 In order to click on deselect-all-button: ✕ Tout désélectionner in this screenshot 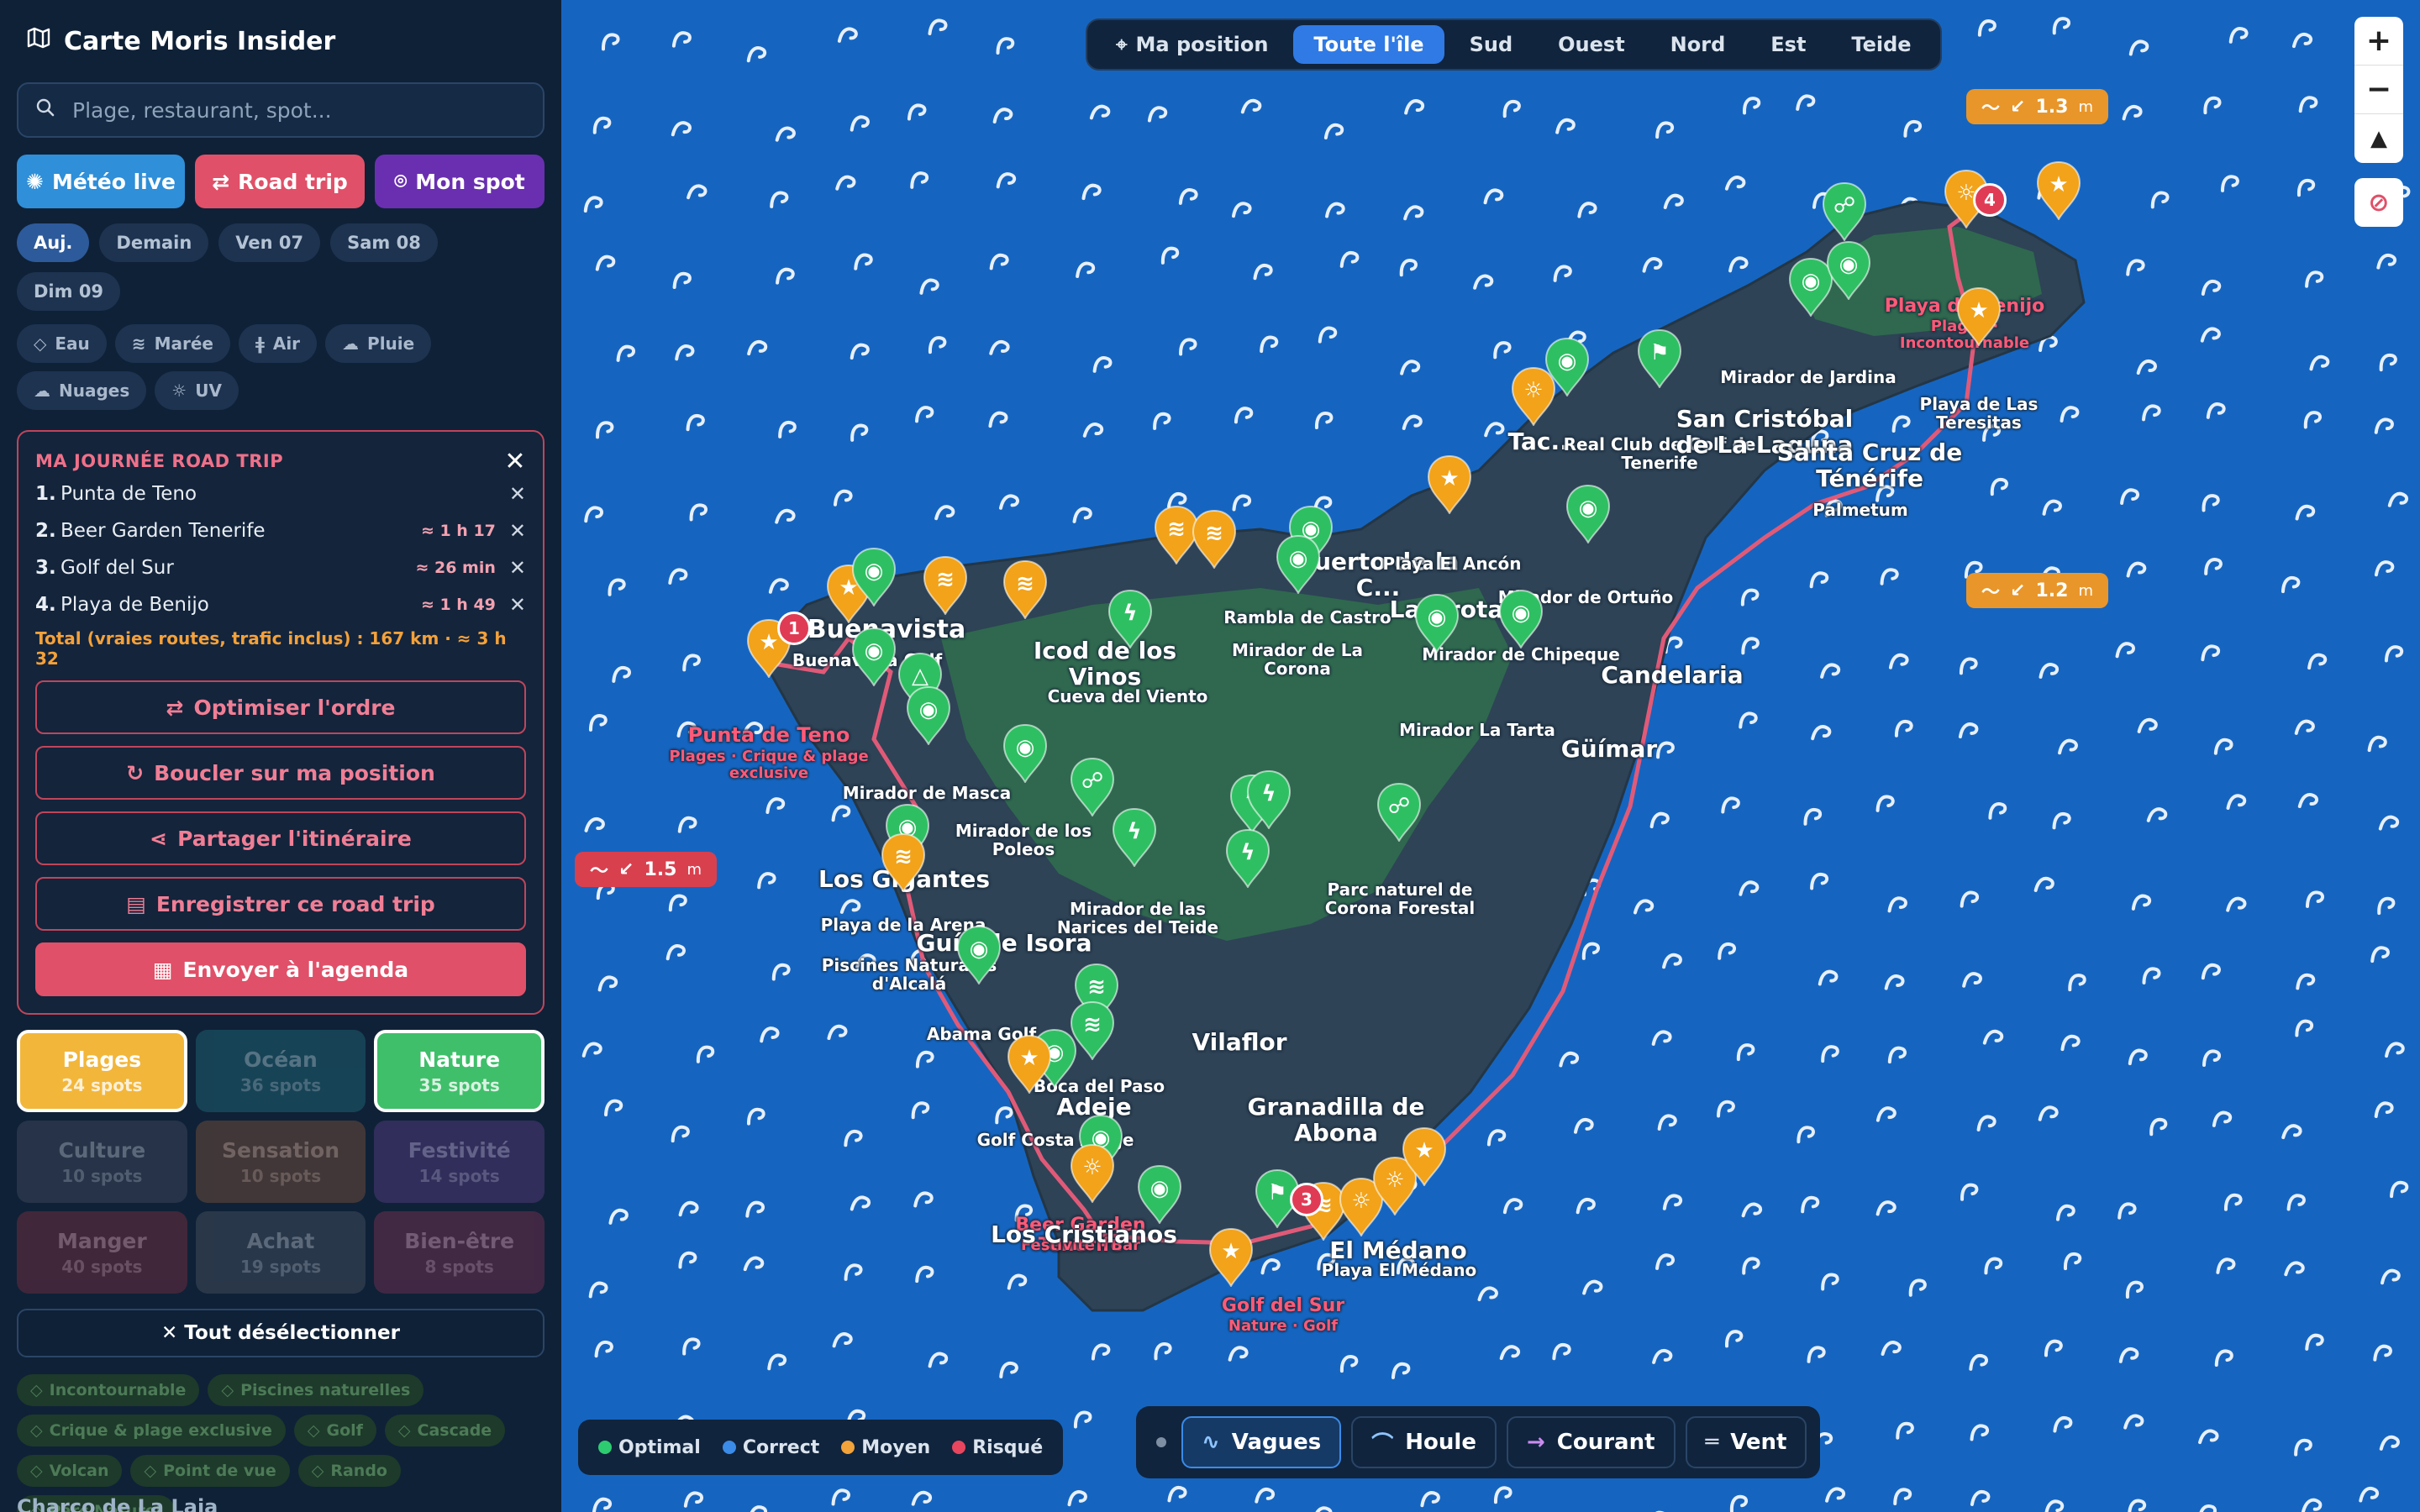, I will do `click(280, 1333)`.